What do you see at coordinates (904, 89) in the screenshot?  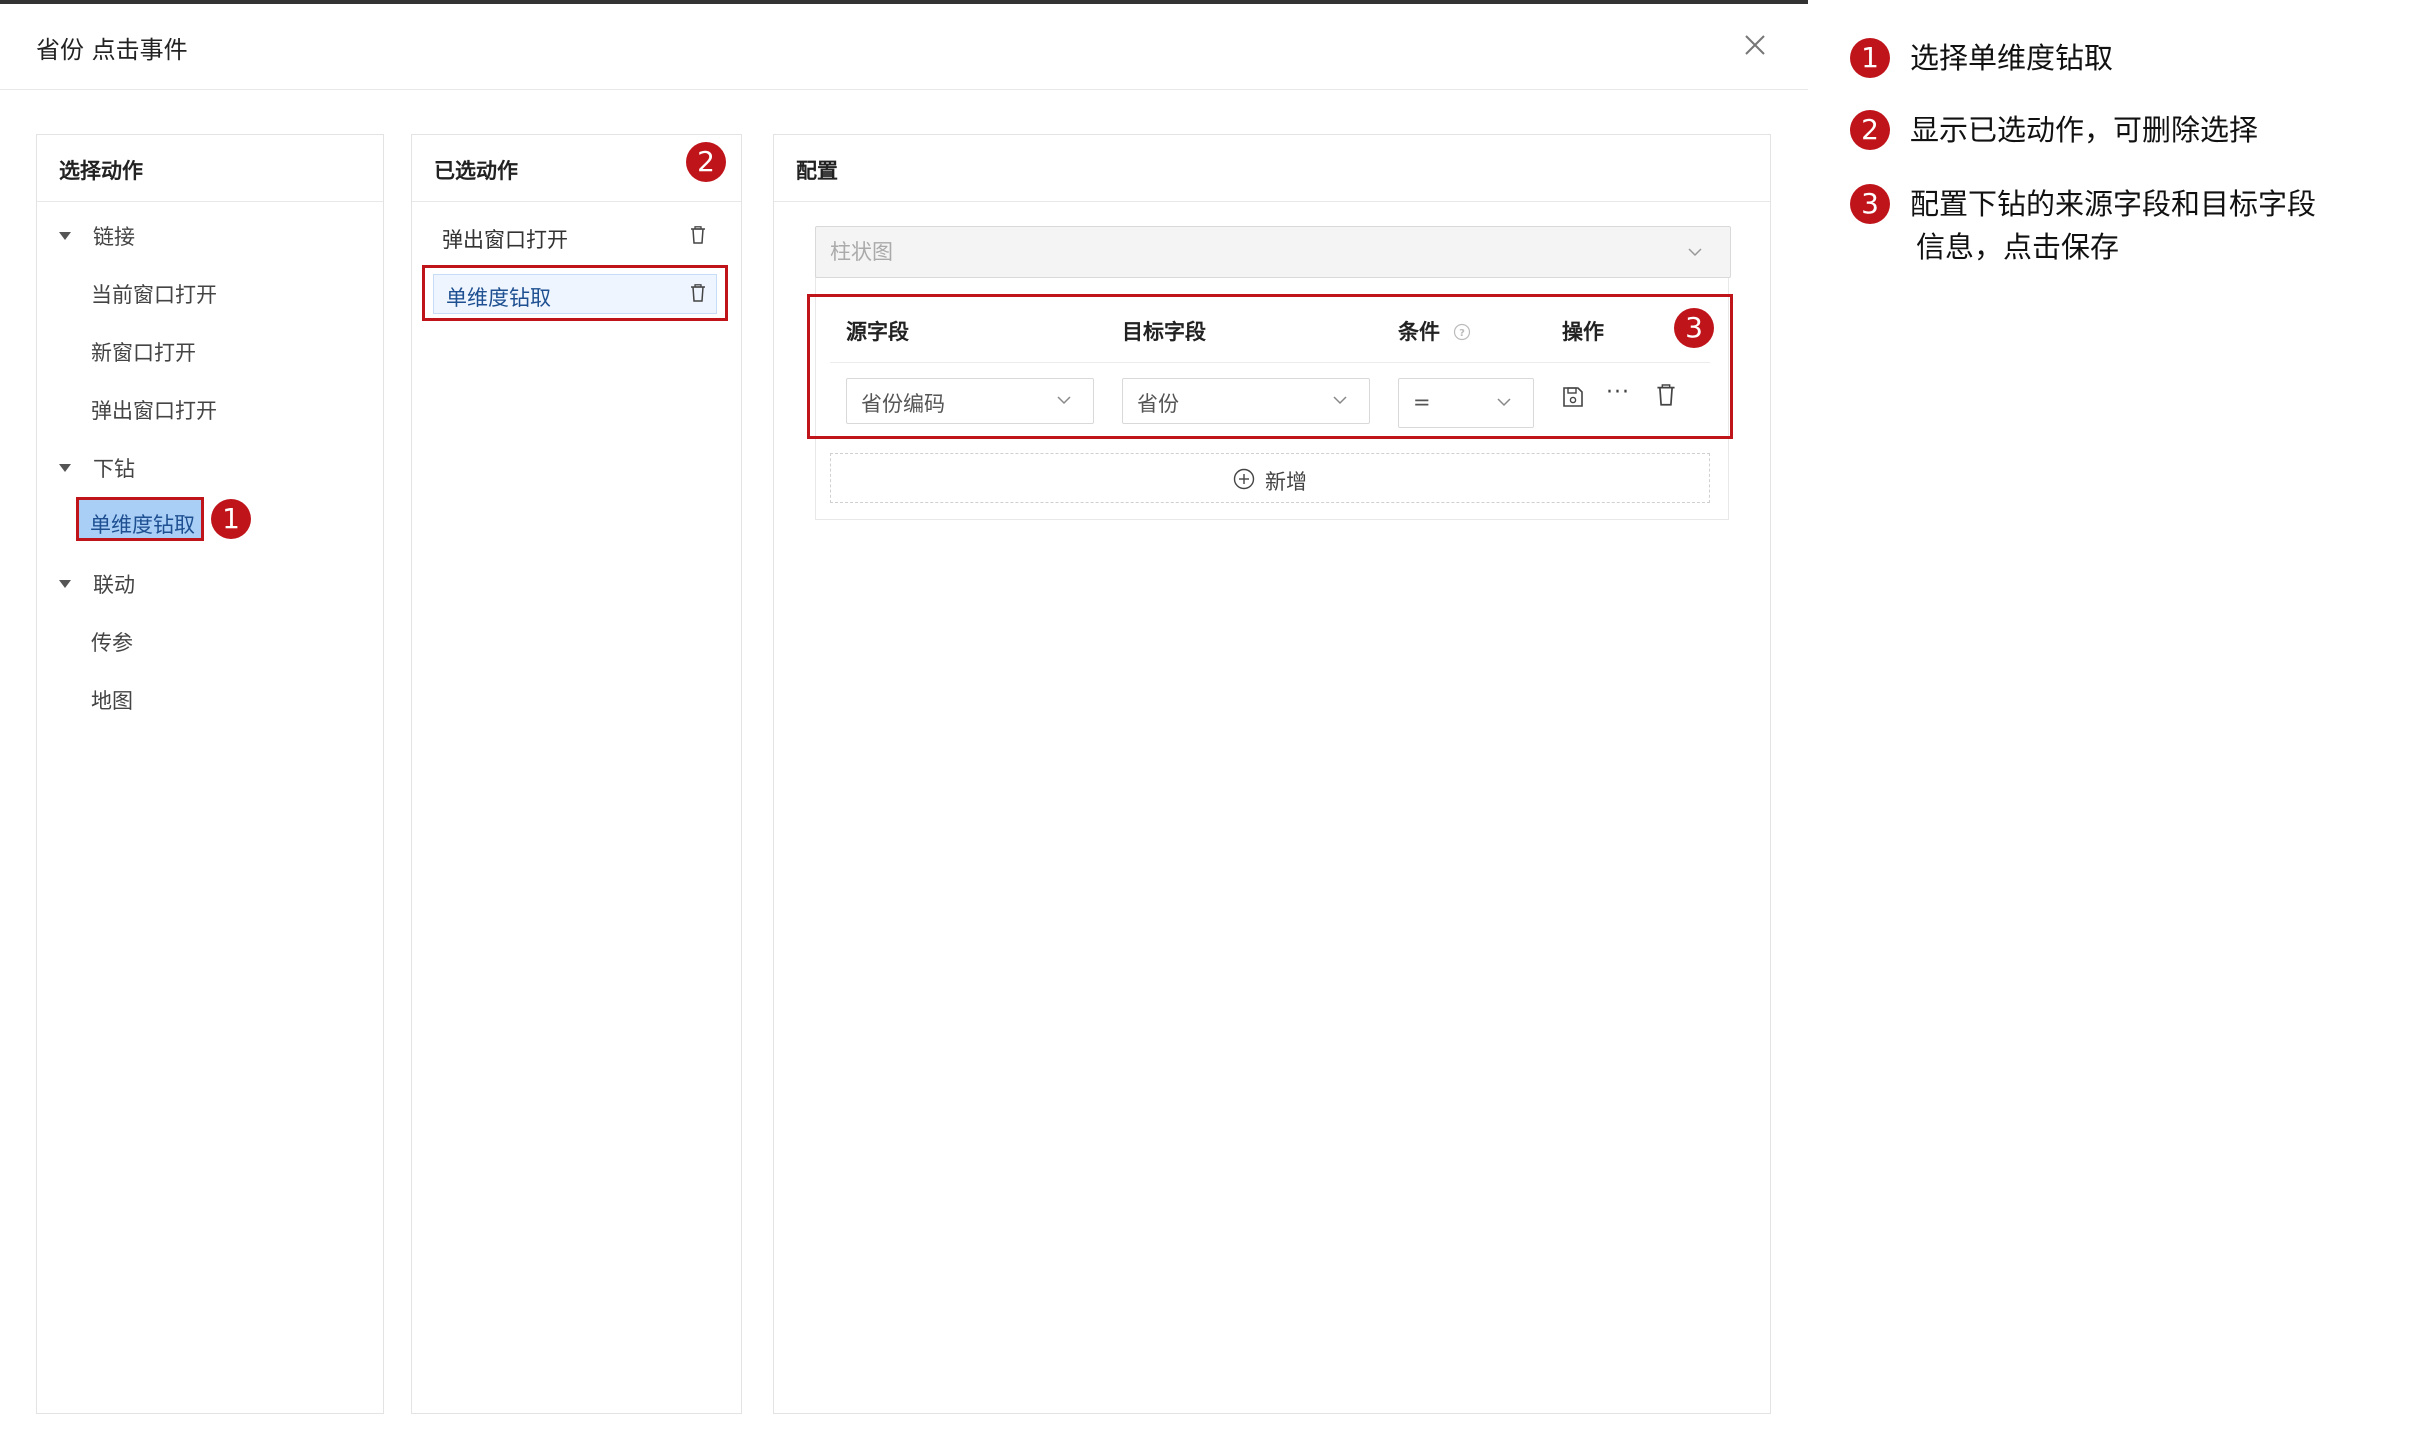 I see `header-divider` at bounding box center [904, 89].